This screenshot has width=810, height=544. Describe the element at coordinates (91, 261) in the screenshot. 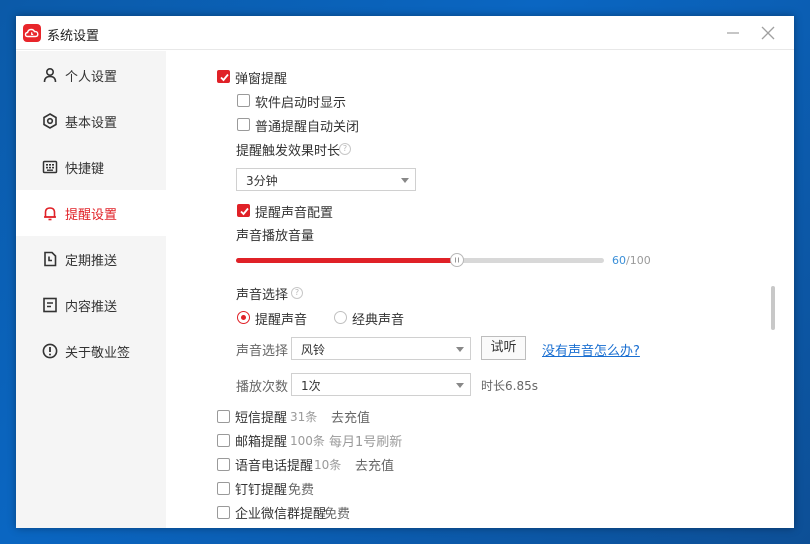

I see `sidebar-item-label: 定期推送` at that location.